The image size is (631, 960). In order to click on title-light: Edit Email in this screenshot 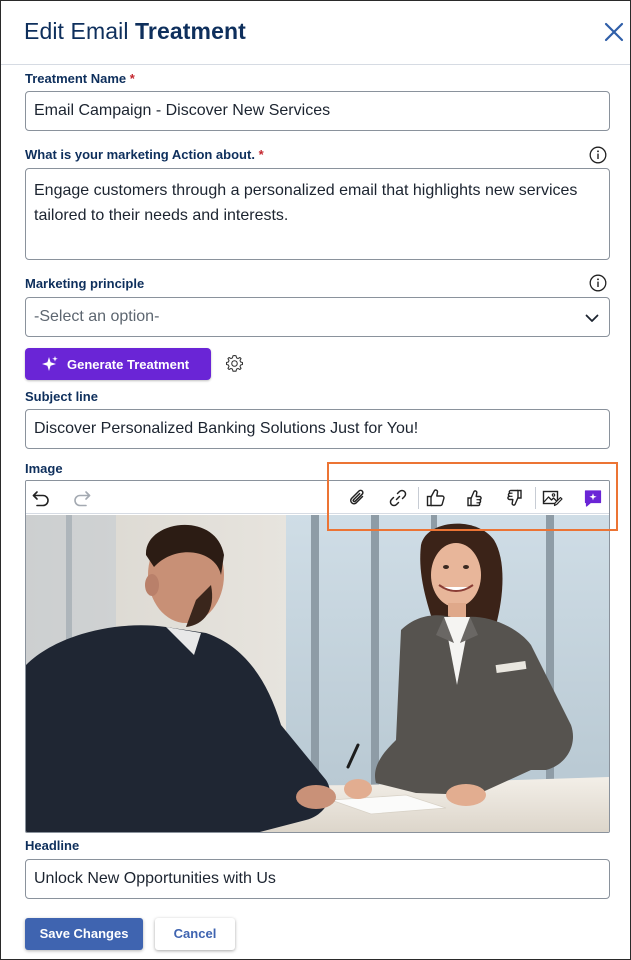, I will do `click(76, 31)`.